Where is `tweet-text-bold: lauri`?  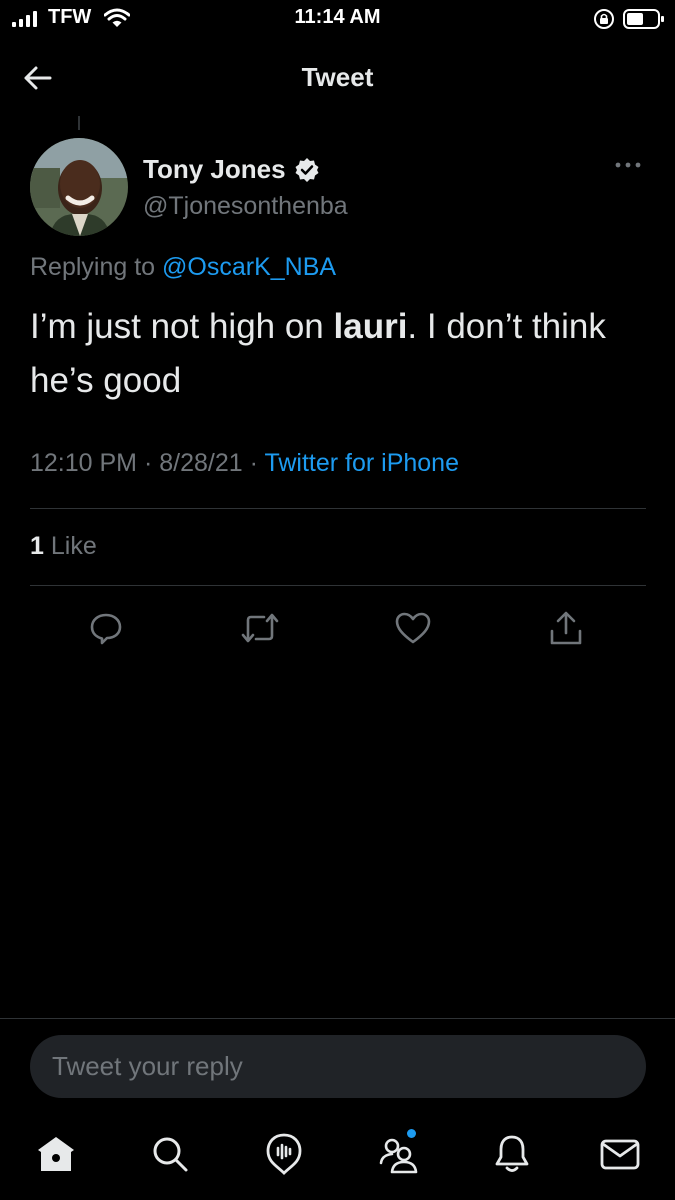 tweet-text-bold: lauri is located at coordinates (370, 326).